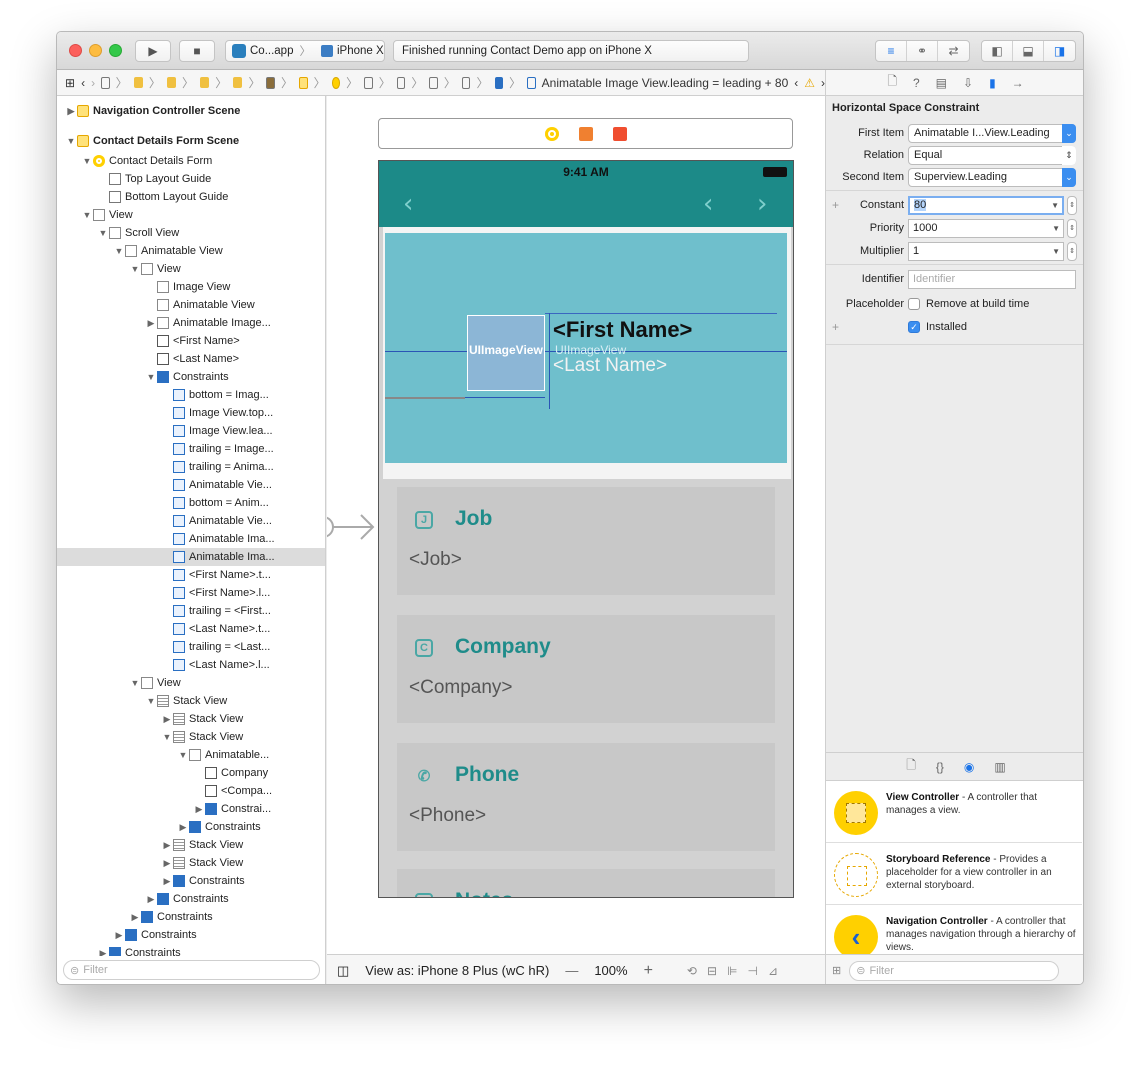 The image size is (1140, 1065). Describe the element at coordinates (986, 228) in the screenshot. I see `priority-field: 1000 ▼` at that location.